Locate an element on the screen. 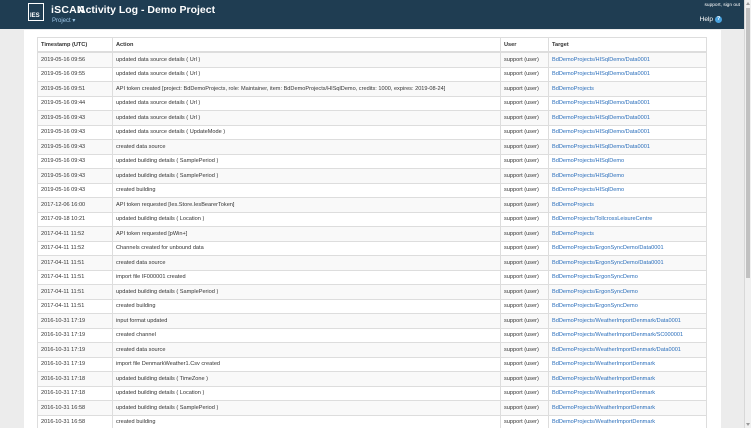  timestamp-cell: 2019-05-16 09:51 is located at coordinates (75, 89).